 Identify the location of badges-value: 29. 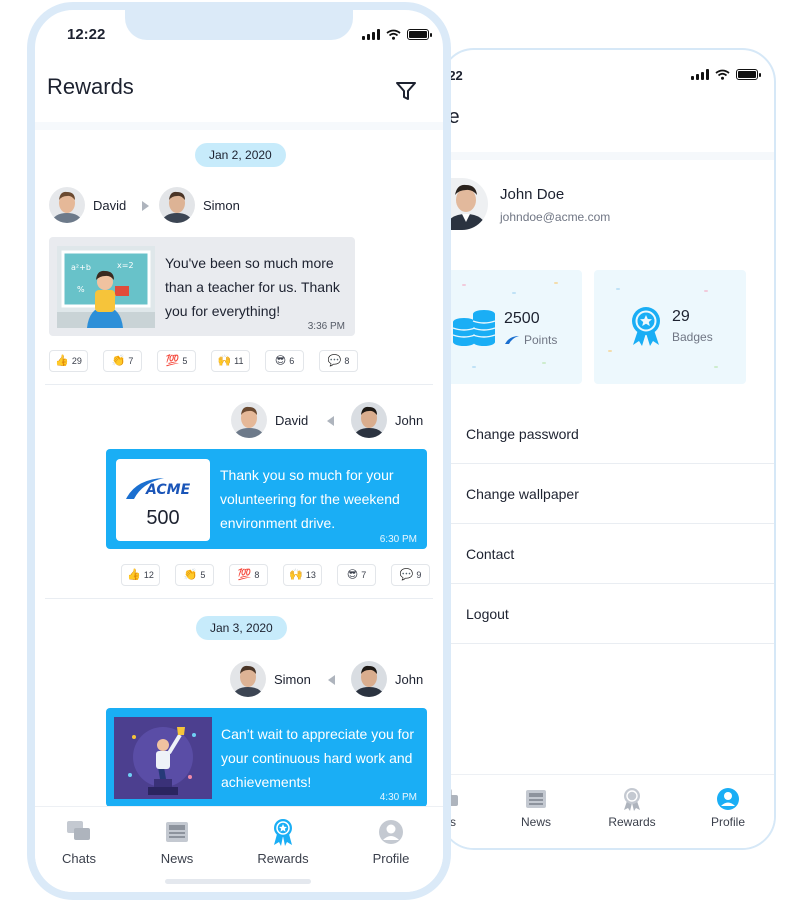
(681, 316).